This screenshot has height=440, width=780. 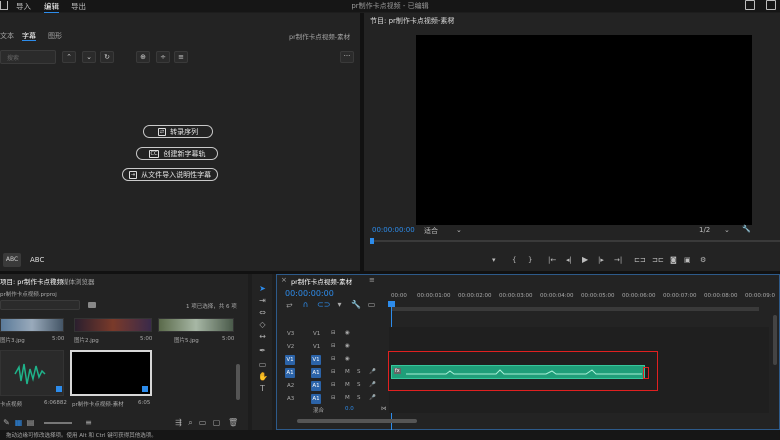 I want to click on hand-tool-icon: ✋, so click(x=263, y=376).